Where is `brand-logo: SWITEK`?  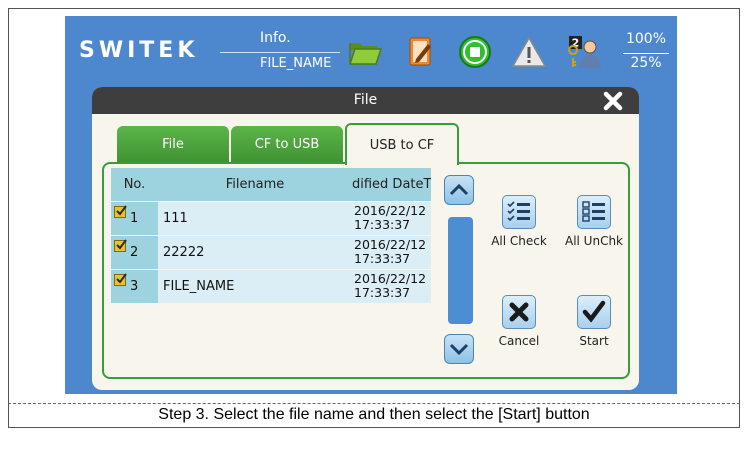 brand-logo: SWITEK is located at coordinates (139, 50).